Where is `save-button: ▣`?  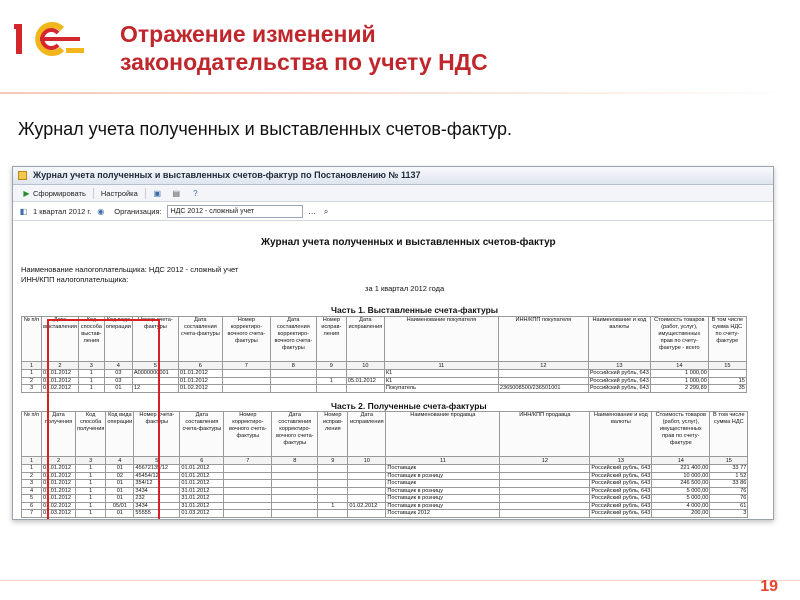
save-button: ▣ is located at coordinates (157, 193).